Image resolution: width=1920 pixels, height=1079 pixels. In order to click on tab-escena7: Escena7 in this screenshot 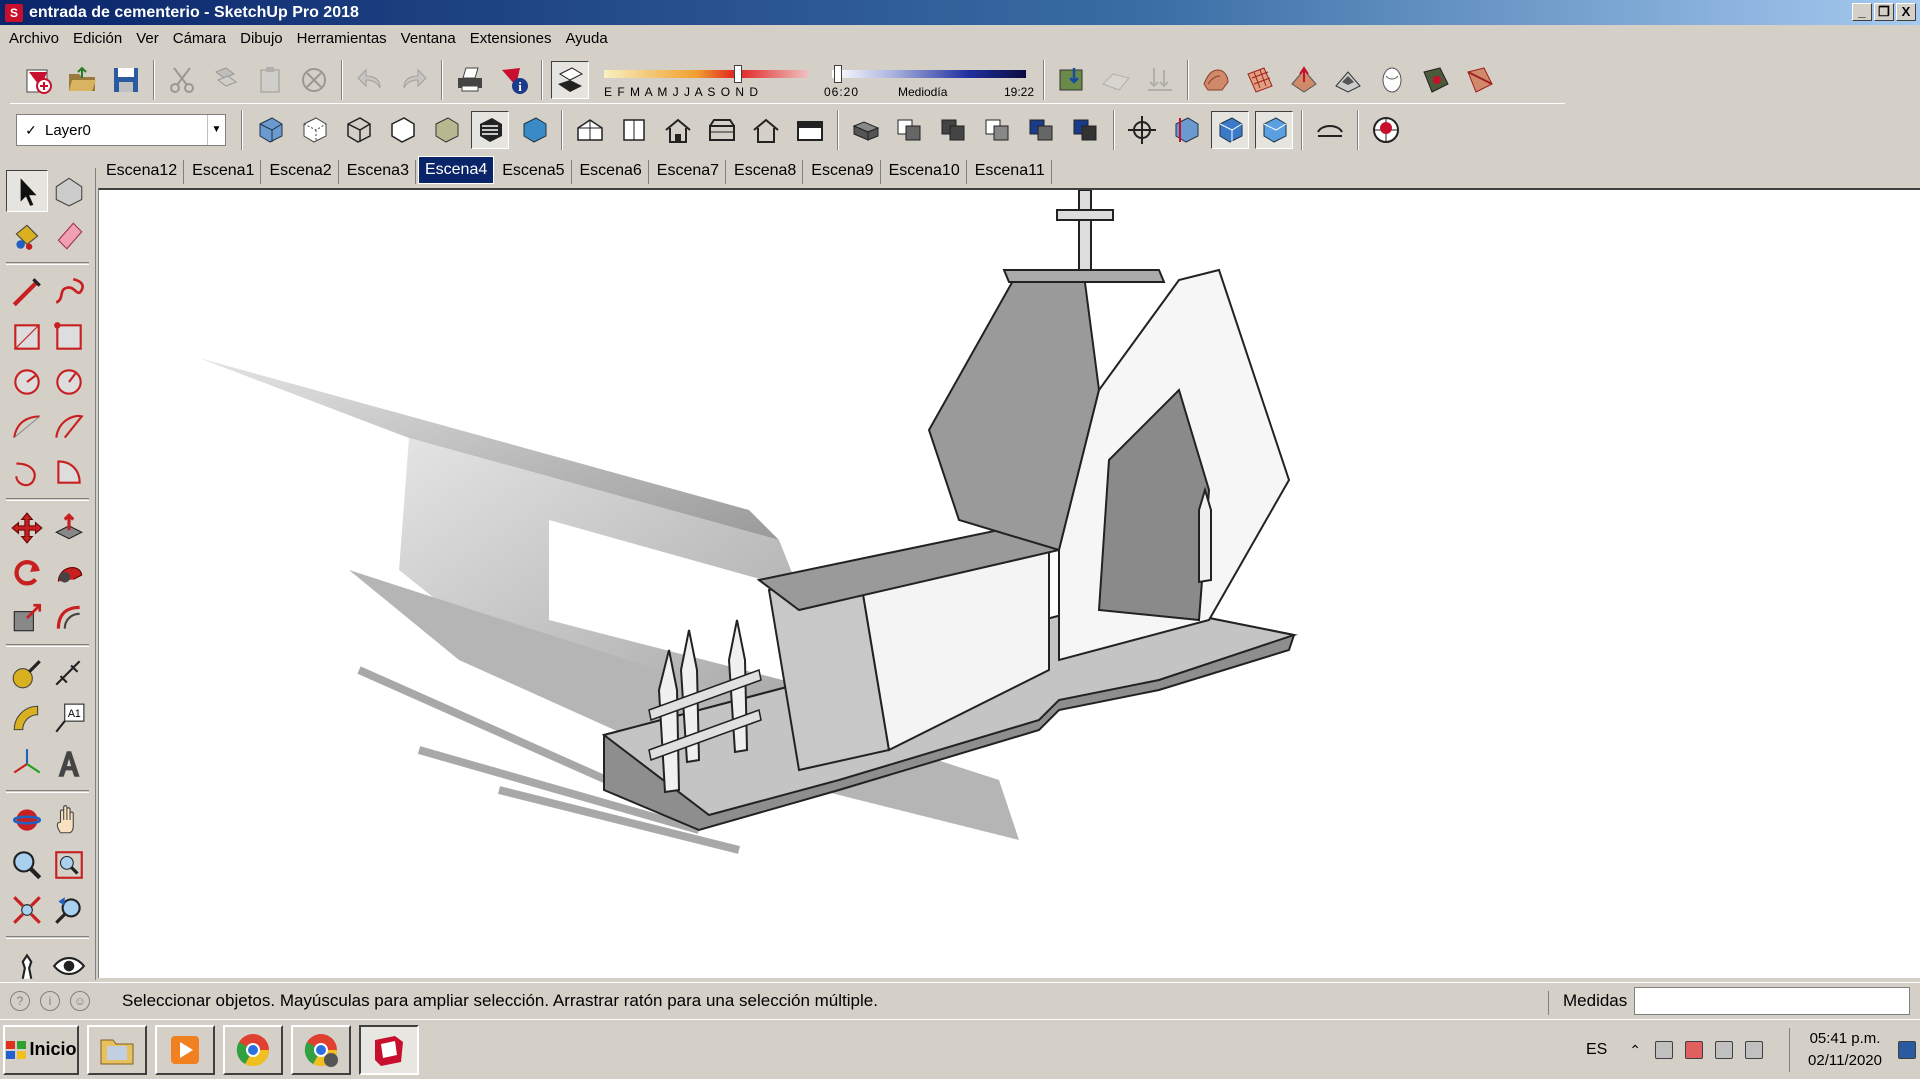, I will do `click(689, 172)`.